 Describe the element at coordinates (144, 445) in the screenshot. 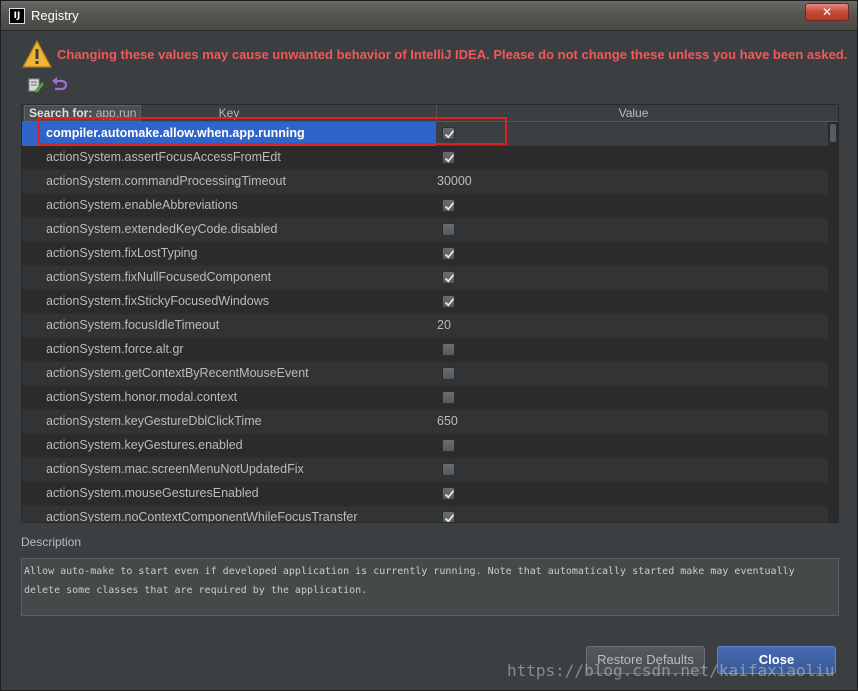

I see `row-key: actionSystem.keyGestures.enabled` at that location.